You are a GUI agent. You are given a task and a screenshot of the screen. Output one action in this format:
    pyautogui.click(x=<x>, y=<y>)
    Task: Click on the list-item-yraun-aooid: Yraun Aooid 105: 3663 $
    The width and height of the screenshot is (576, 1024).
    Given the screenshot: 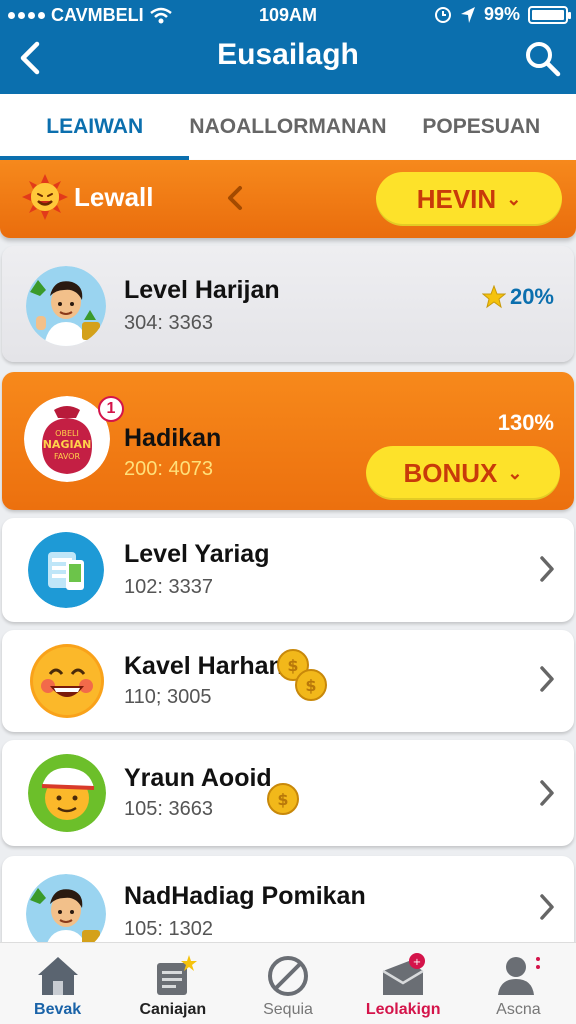 What is the action you would take?
    pyautogui.click(x=288, y=793)
    